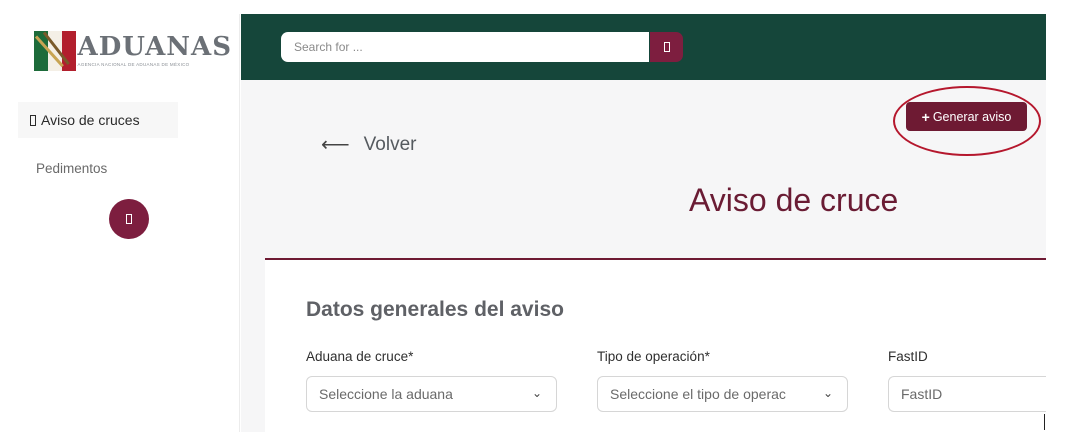 This screenshot has height=437, width=1078. What do you see at coordinates (922, 394) in the screenshot?
I see `fastid-placeholder: FastID` at bounding box center [922, 394].